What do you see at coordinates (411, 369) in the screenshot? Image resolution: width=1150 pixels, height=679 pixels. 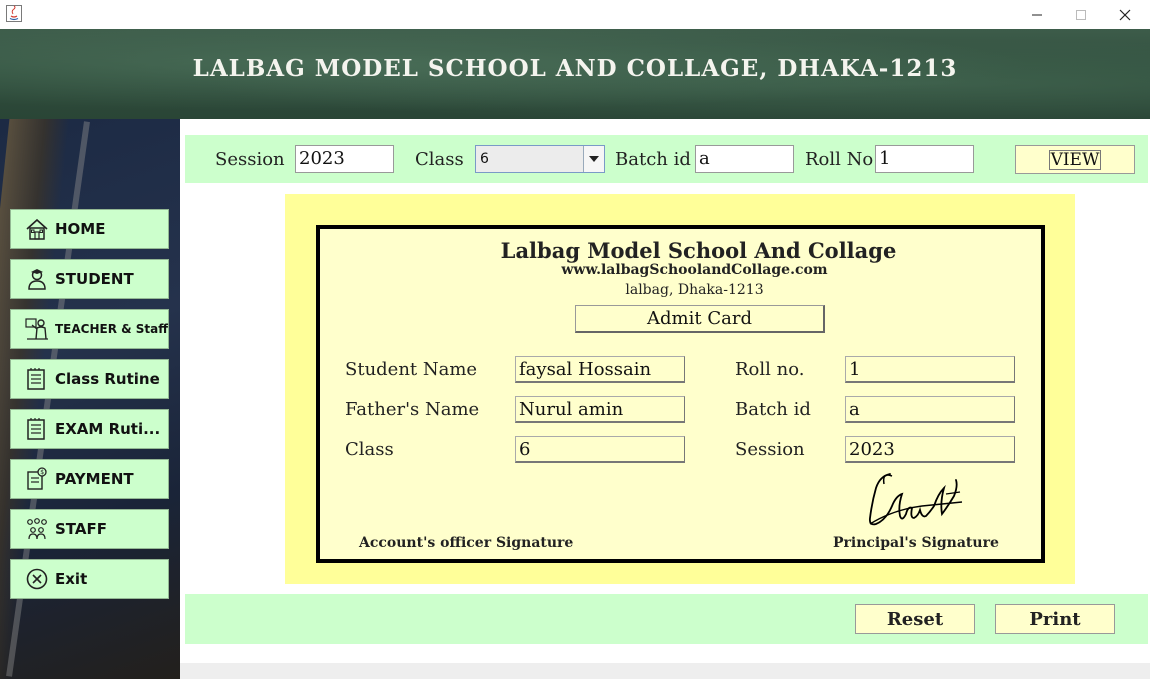 I see `student-name-label: Student Name` at bounding box center [411, 369].